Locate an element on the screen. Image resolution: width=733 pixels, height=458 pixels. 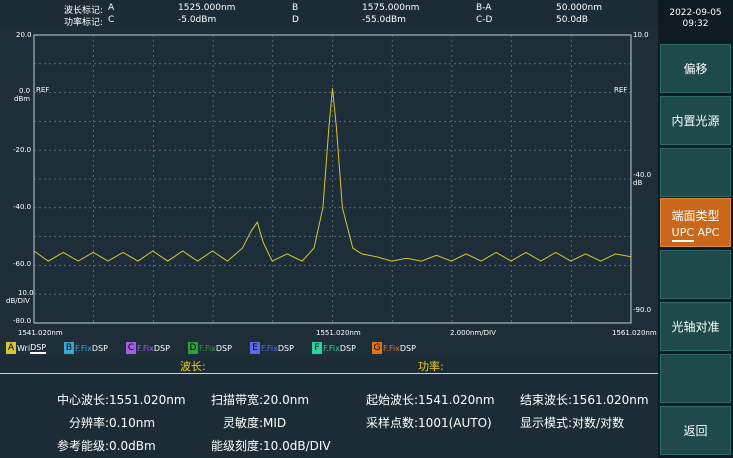
x-start: 1541.020nm is located at coordinates (40, 333).